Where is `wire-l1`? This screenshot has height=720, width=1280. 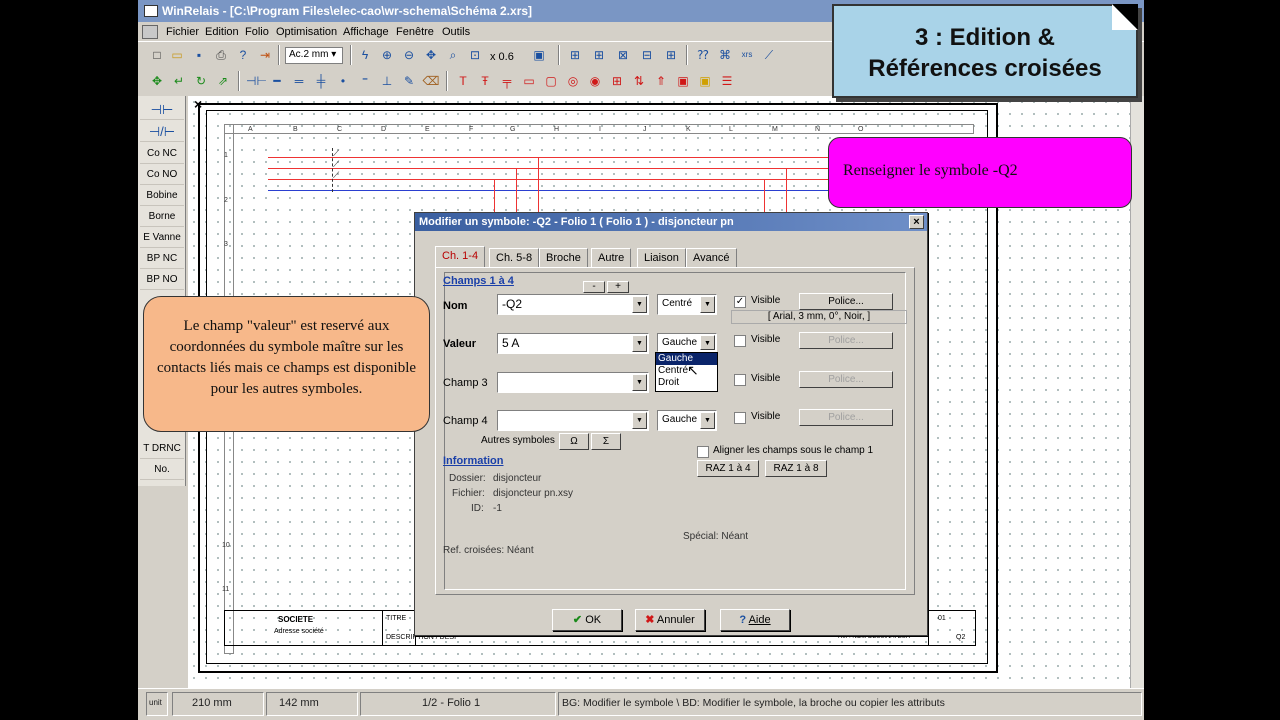
wire-l1 is located at coordinates (583, 157).